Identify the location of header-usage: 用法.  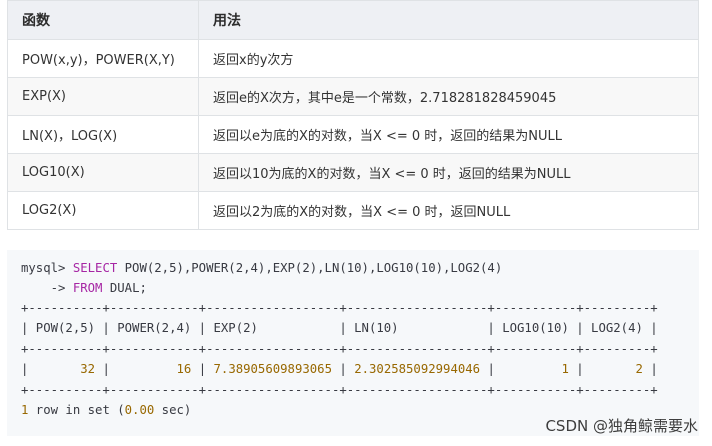
(448, 20).